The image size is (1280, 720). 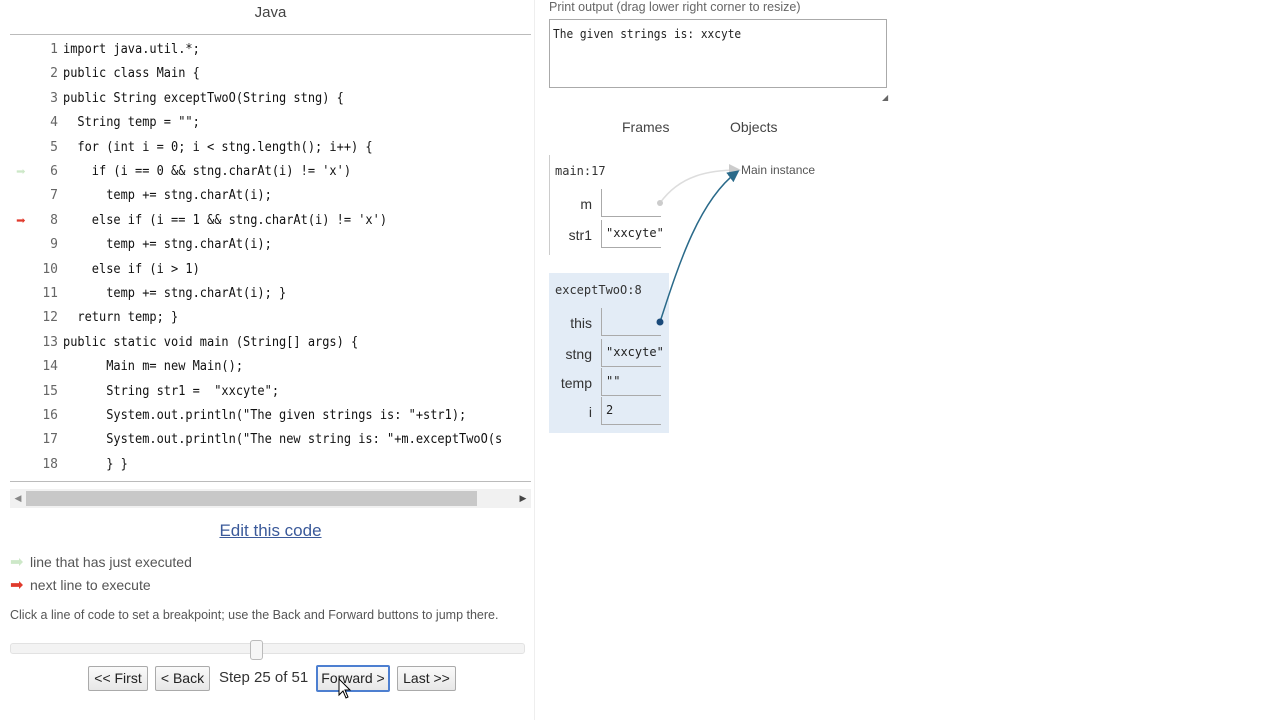 I want to click on print-output-box: The given strings is: xxcyte, so click(x=718, y=53).